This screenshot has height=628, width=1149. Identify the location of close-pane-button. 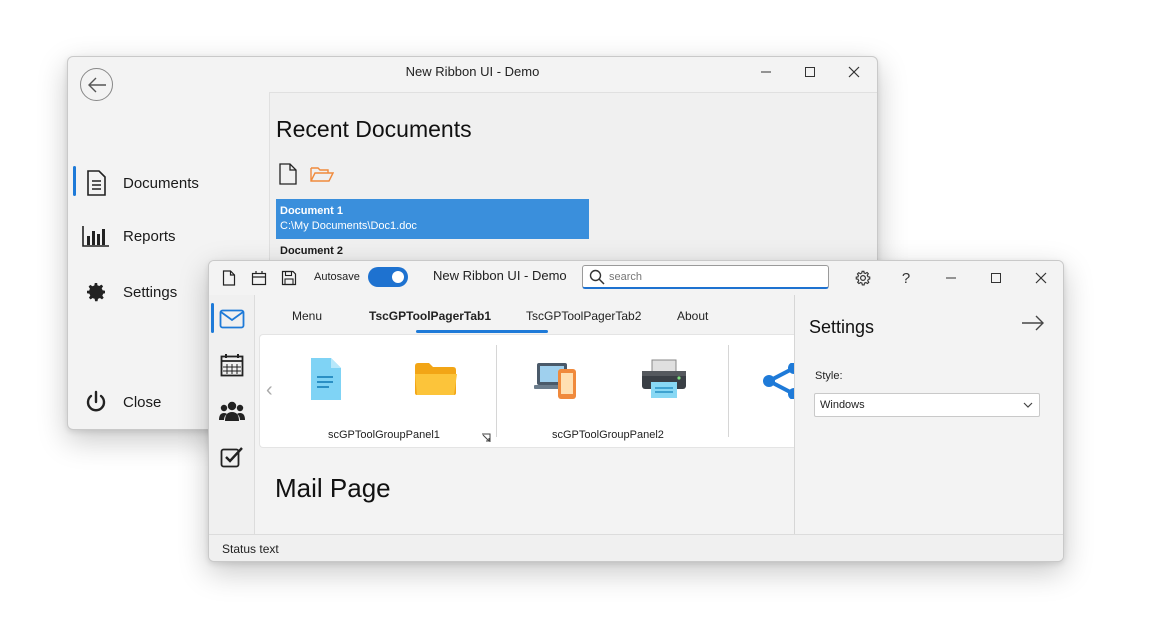
(1033, 325).